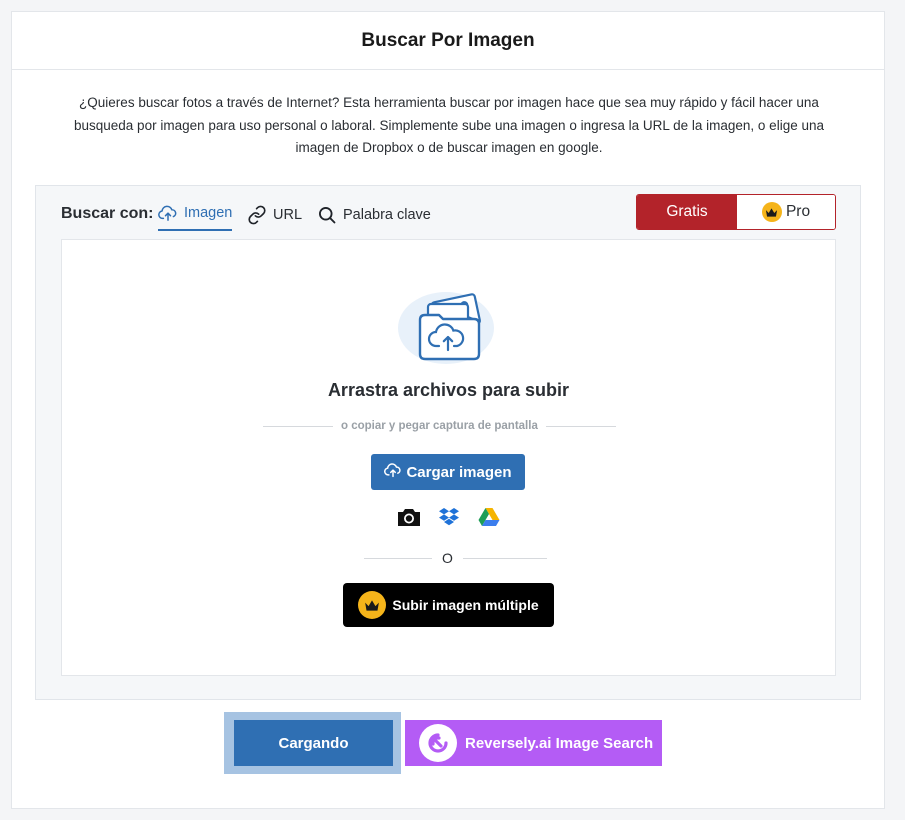  I want to click on or-divider: O, so click(455, 558).